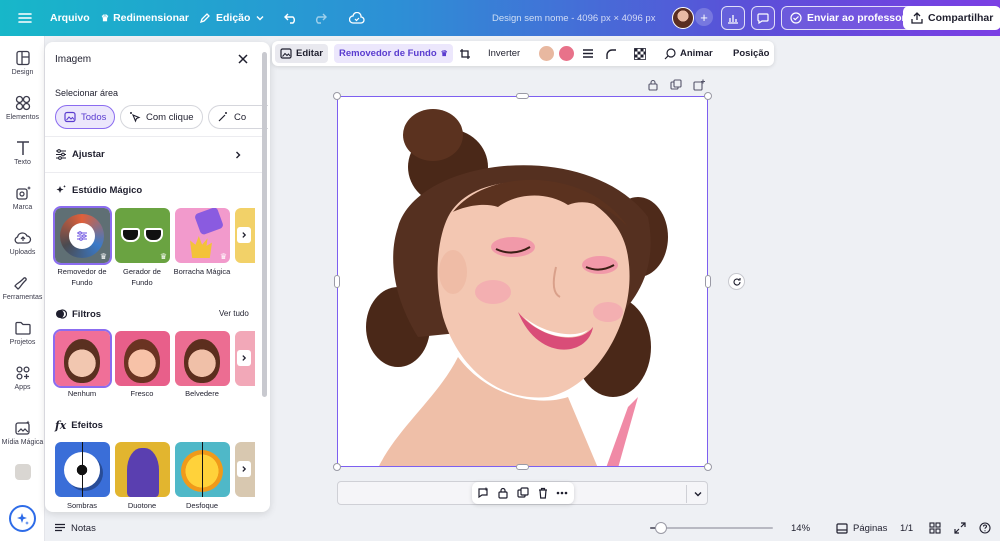 Image resolution: width=1000 pixels, height=541 pixels. What do you see at coordinates (75, 528) in the screenshot?
I see `notes-button: Notas` at bounding box center [75, 528].